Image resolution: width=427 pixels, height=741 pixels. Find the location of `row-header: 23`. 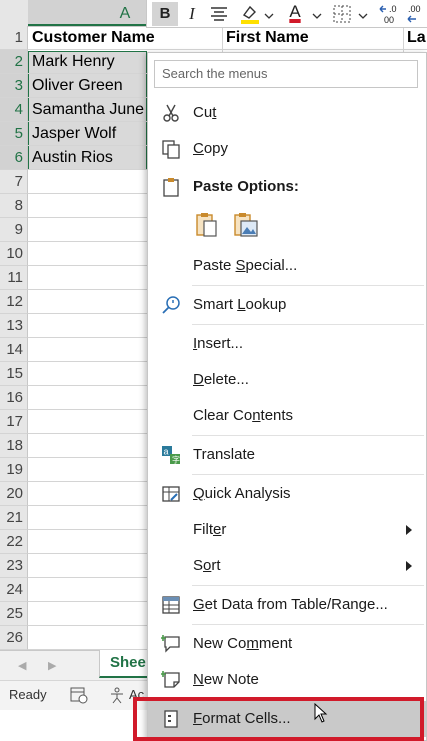

row-header: 23 is located at coordinates (14, 566).